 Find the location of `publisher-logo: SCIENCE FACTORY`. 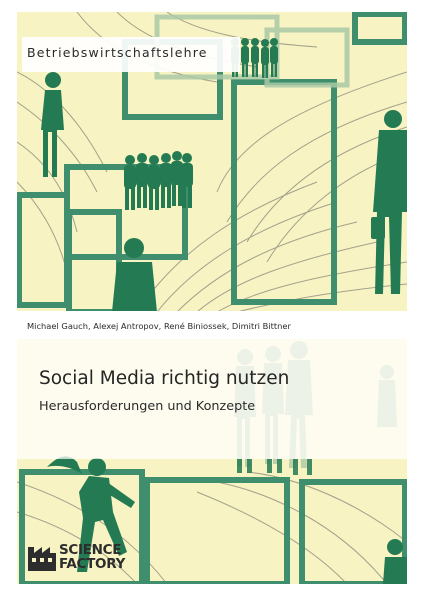

publisher-logo: SCIENCE FACTORY is located at coordinates (92, 557).